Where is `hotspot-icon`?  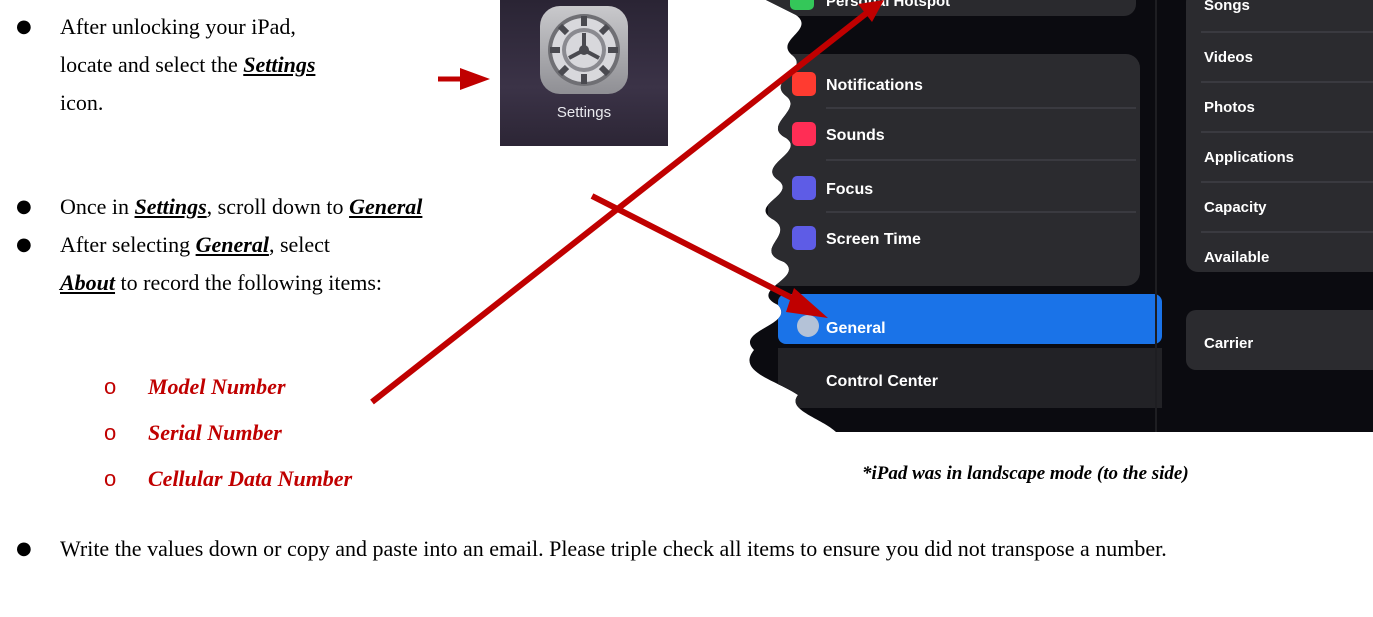
hotspot-icon is located at coordinates (802, 5).